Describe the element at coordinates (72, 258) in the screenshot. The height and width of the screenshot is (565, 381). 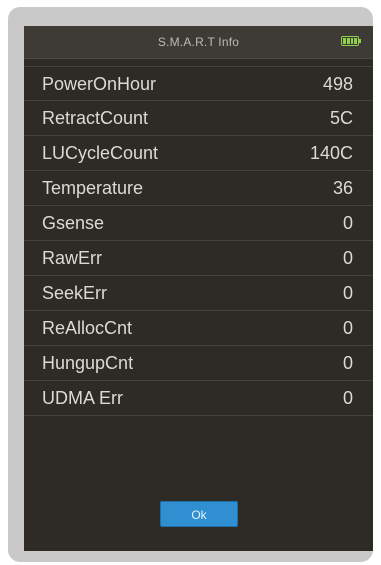
I see `row-label: RawErr` at that location.